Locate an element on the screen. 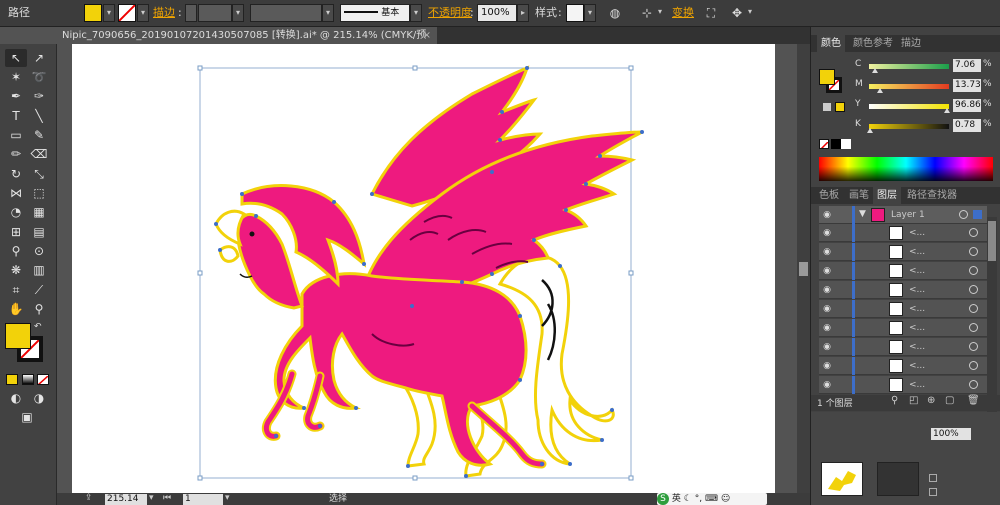 This screenshot has height=505, width=1000. layer-expand-icon: ▼ is located at coordinates (862, 214).